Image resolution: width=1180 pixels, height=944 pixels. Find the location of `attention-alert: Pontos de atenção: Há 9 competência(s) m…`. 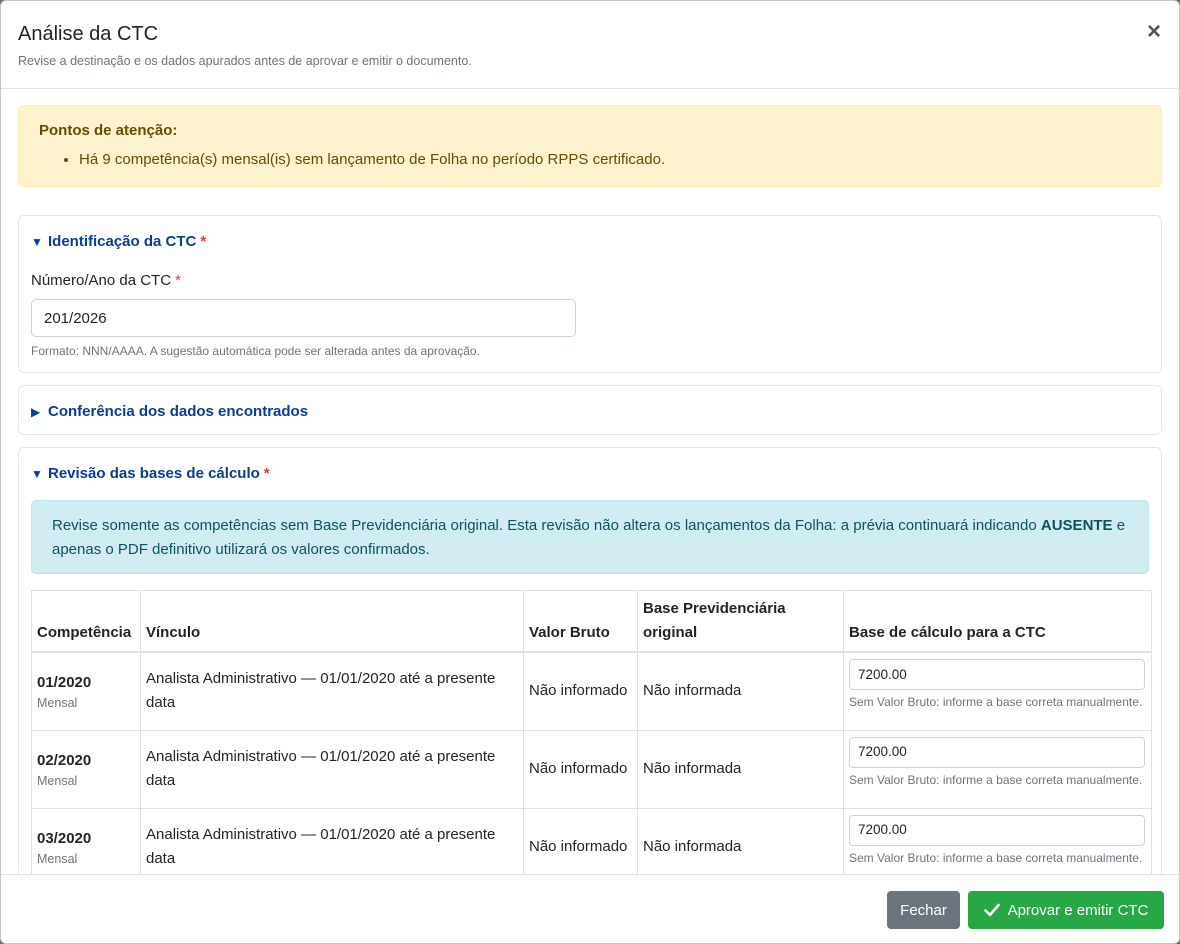

attention-alert: Pontos de atenção: Há 9 competência(s) m… is located at coordinates (590, 146).